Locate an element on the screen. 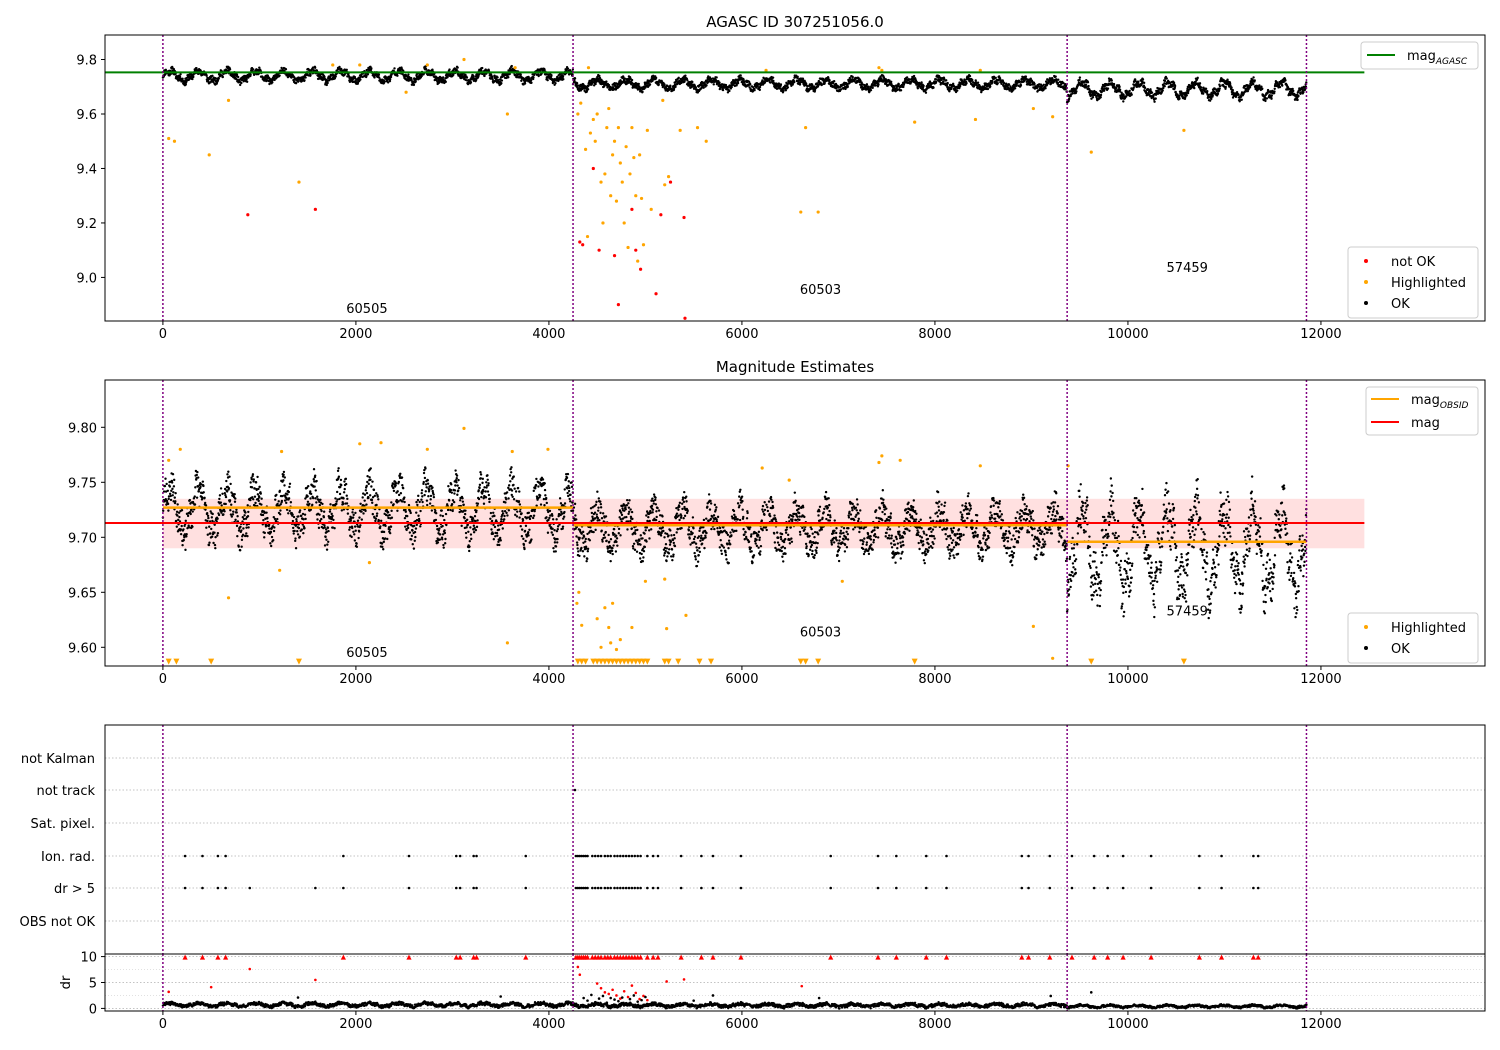 The image size is (1500, 1050). x-tick-label: 2000 is located at coordinates (355, 334).